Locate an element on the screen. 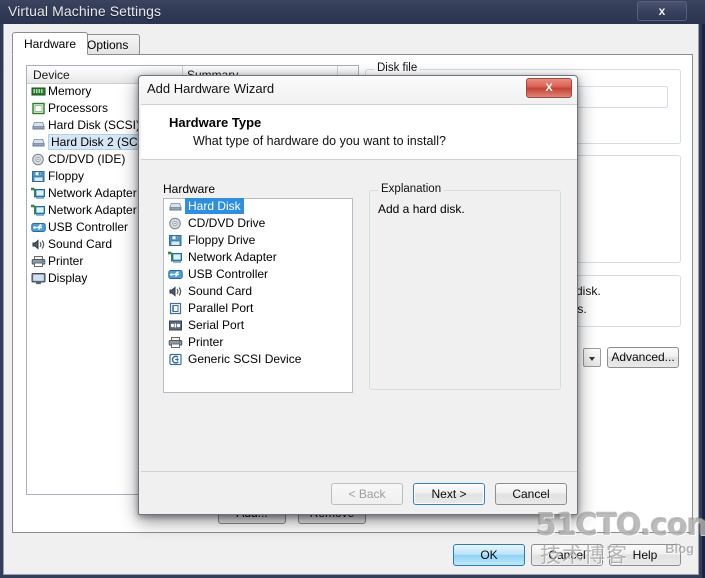  hardware-type-item: Network Adapter is located at coordinates (258, 258).